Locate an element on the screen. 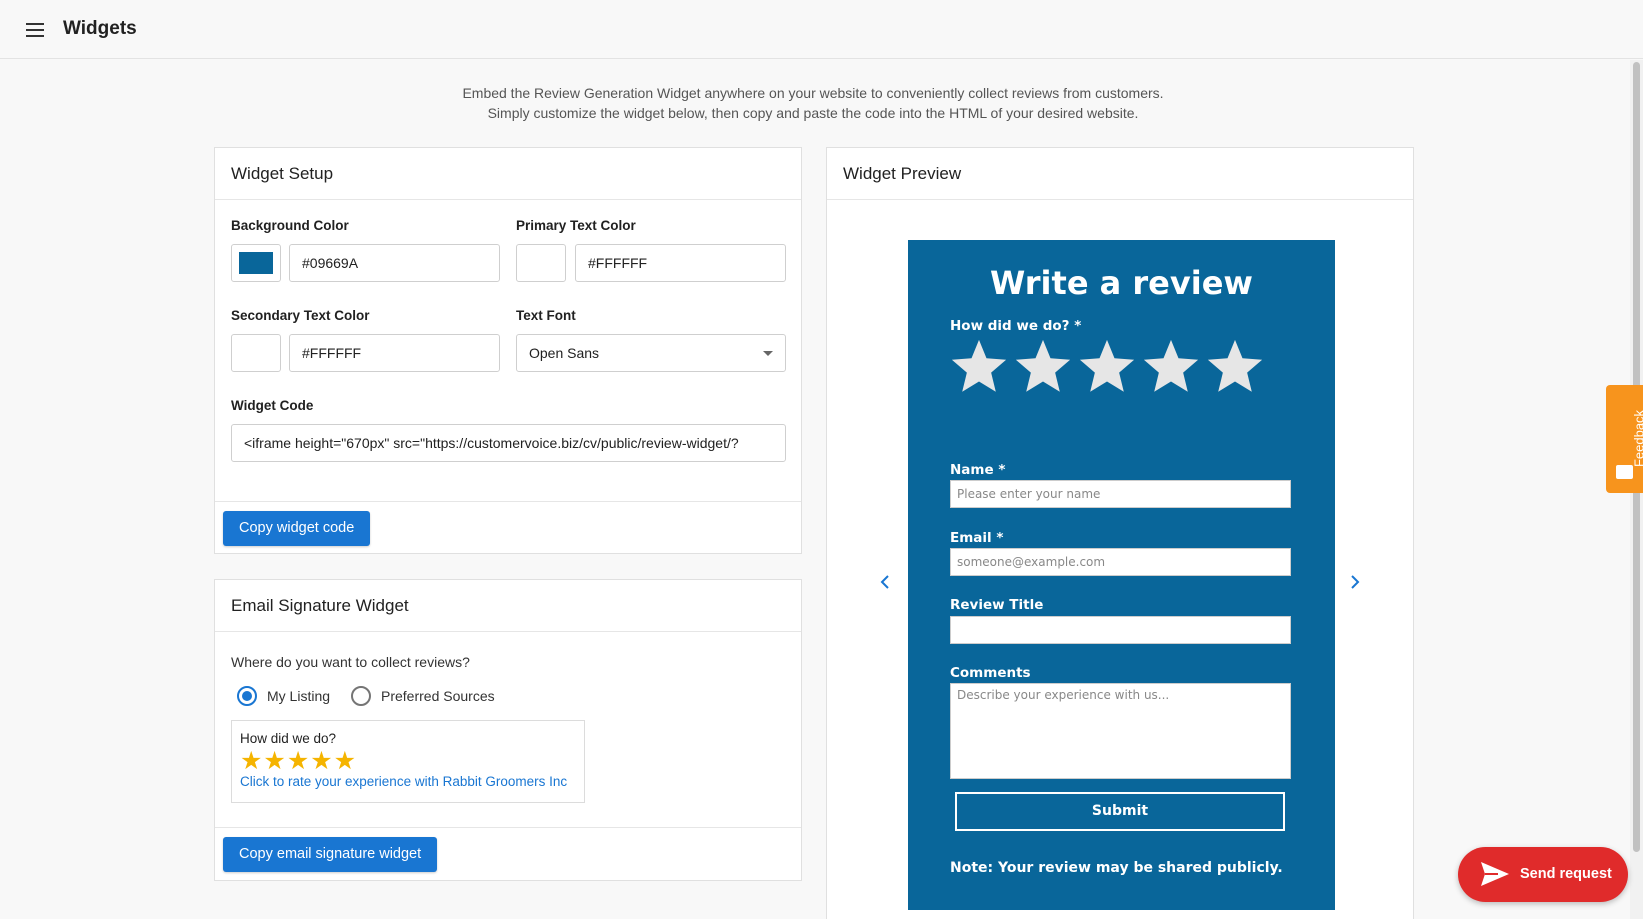  copy-email-signature-button: Copy email signature widget is located at coordinates (330, 854).